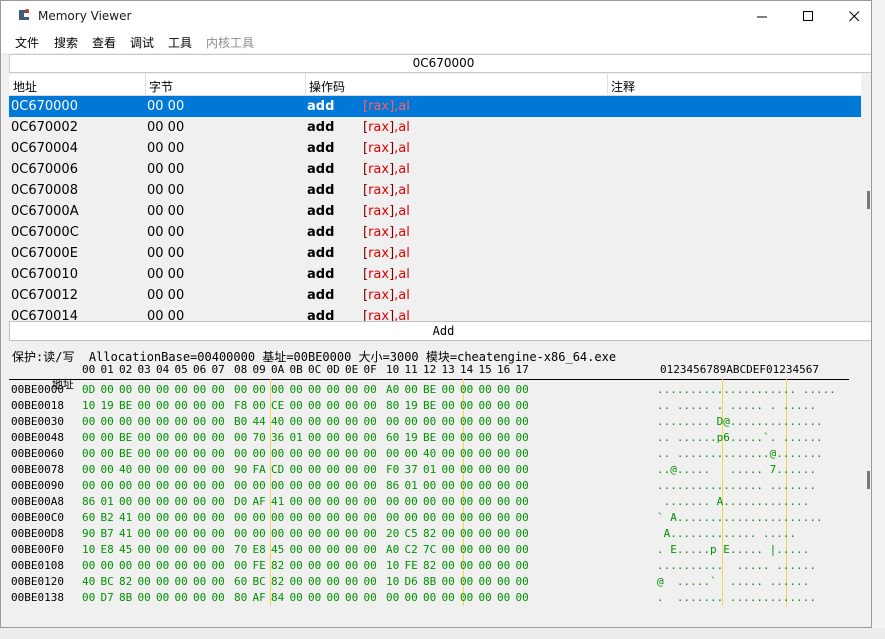 The image size is (885, 639). Describe the element at coordinates (808, 16) in the screenshot. I see `maximize-button` at that location.